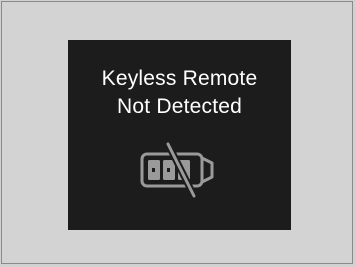 This screenshot has width=356, height=267. Describe the element at coordinates (179, 93) in the screenshot. I see `warning-message: Keyless Remote Not Detected` at that location.